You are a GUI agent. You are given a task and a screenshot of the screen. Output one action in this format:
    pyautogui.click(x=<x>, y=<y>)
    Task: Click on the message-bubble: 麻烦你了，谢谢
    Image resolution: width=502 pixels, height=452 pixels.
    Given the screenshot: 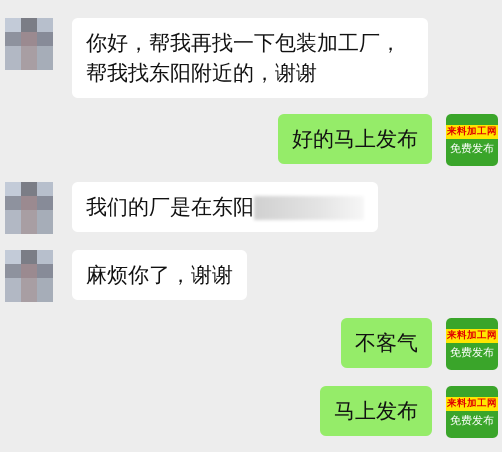 What is the action you would take?
    pyautogui.click(x=159, y=275)
    